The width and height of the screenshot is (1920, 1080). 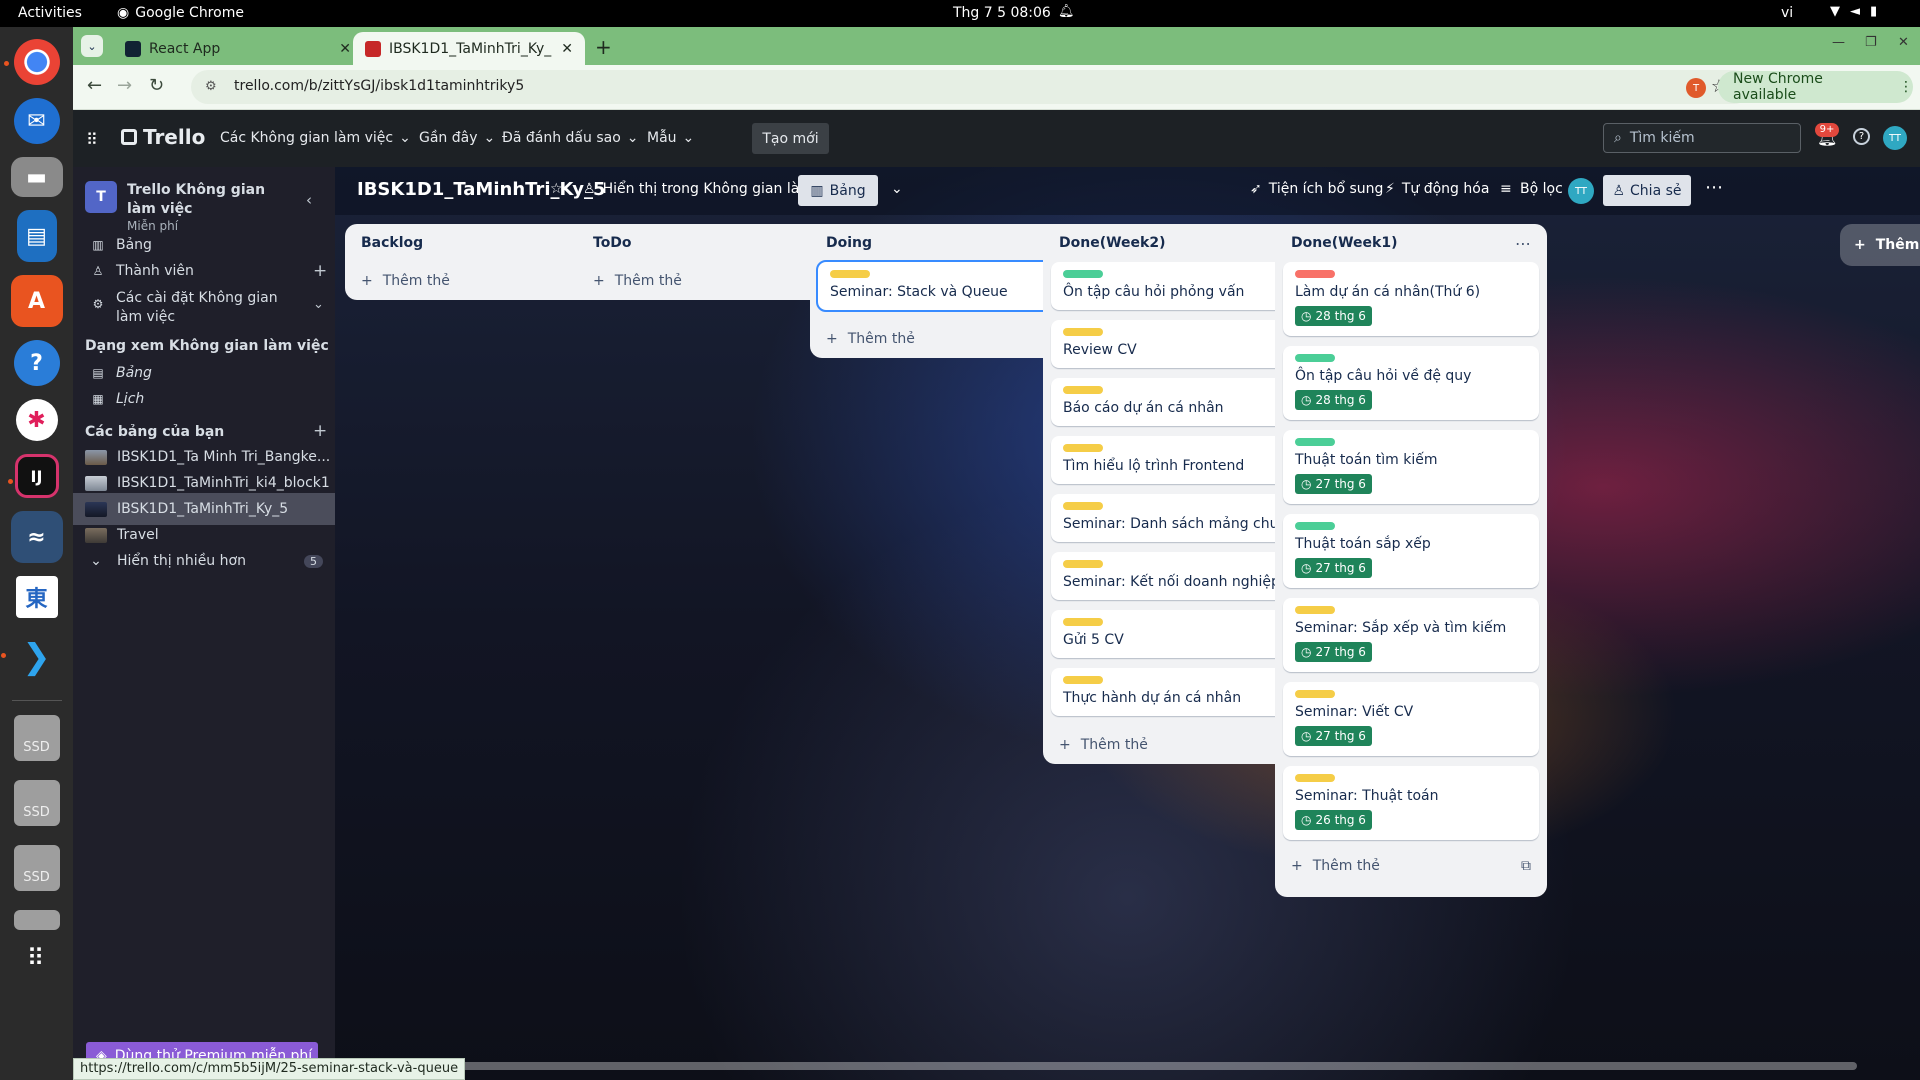 What do you see at coordinates (1903, 42) in the screenshot?
I see `close-window-button: ✕` at bounding box center [1903, 42].